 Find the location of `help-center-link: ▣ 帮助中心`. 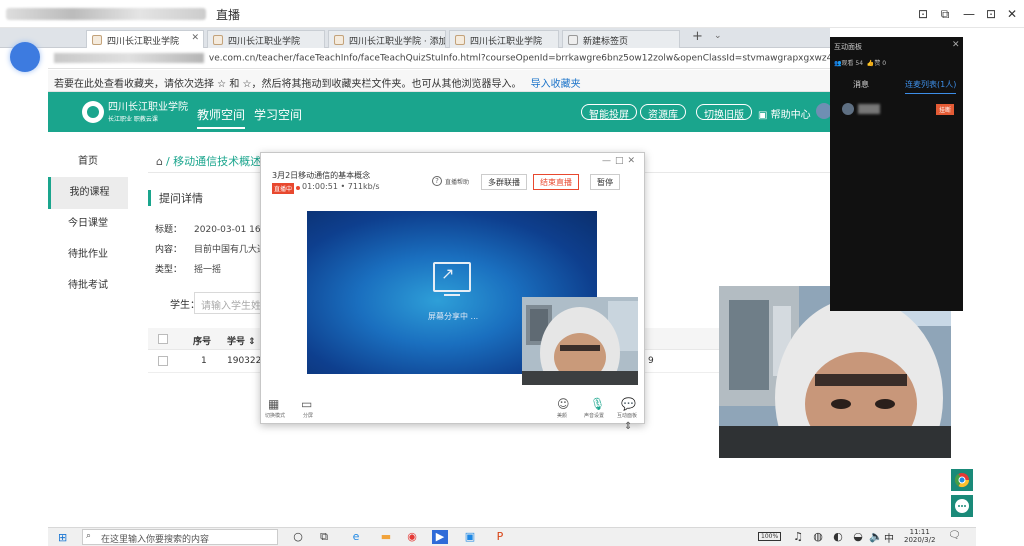

help-center-link: ▣ 帮助中心 is located at coordinates (784, 113).